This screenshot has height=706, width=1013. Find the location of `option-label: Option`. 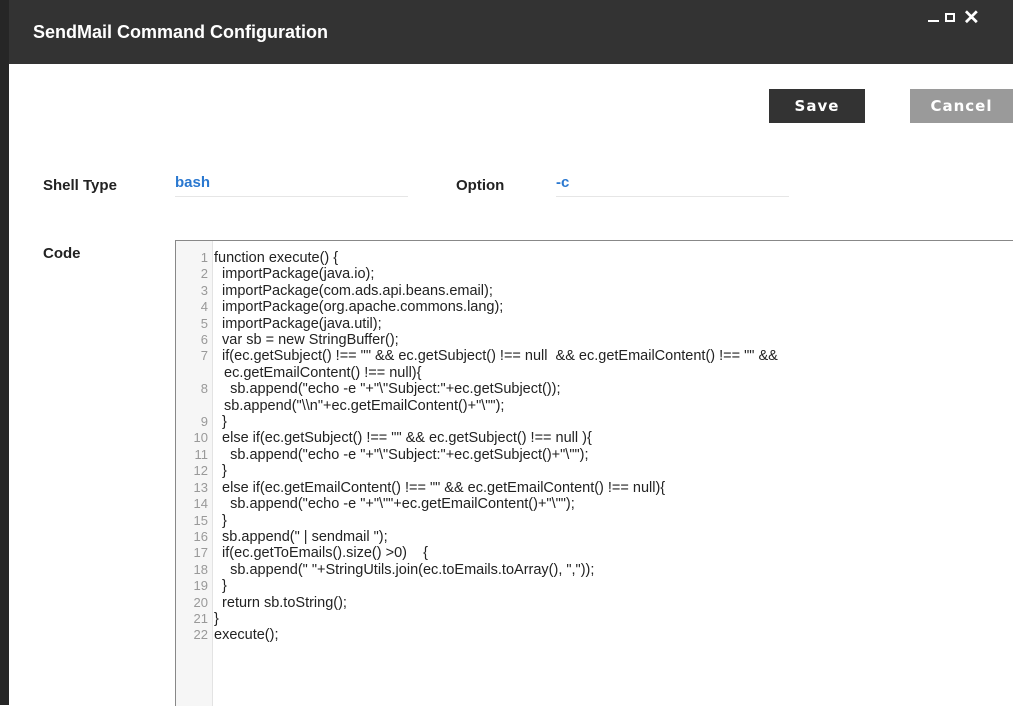

option-label: Option is located at coordinates (480, 185).